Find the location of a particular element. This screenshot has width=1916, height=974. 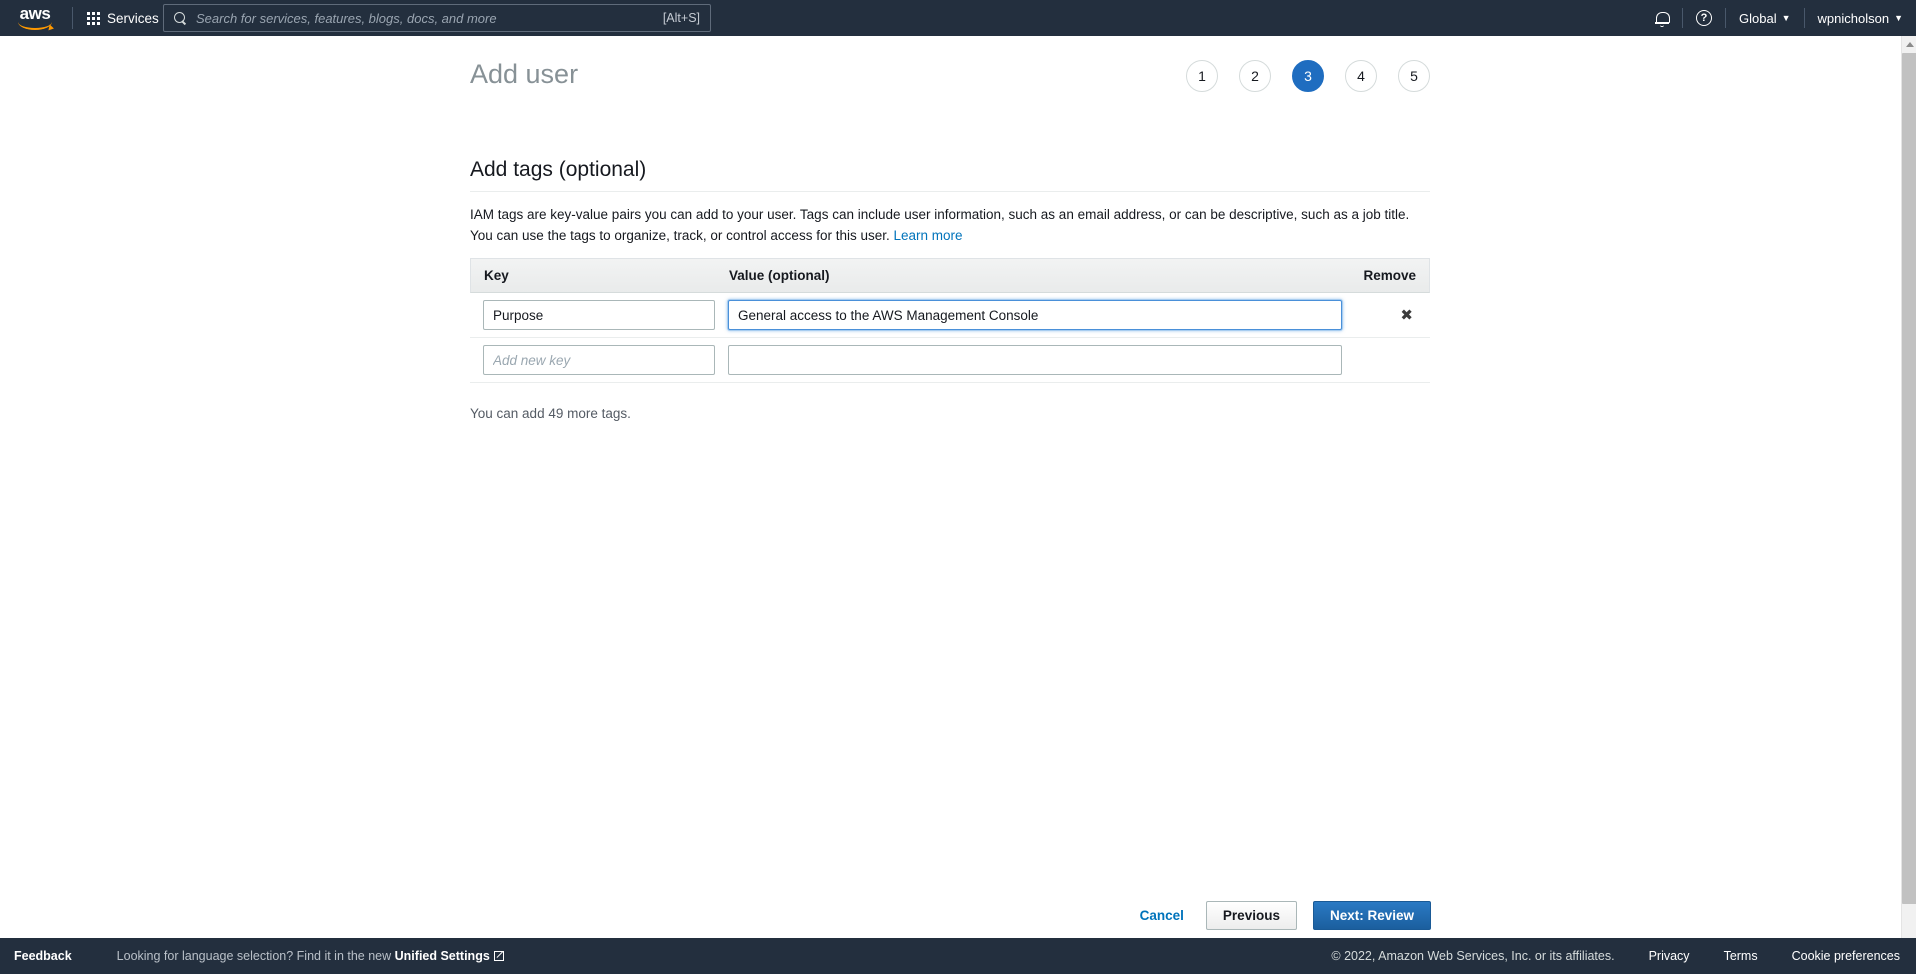

search-shortcut-hint: [Alt+S] is located at coordinates (681, 18).